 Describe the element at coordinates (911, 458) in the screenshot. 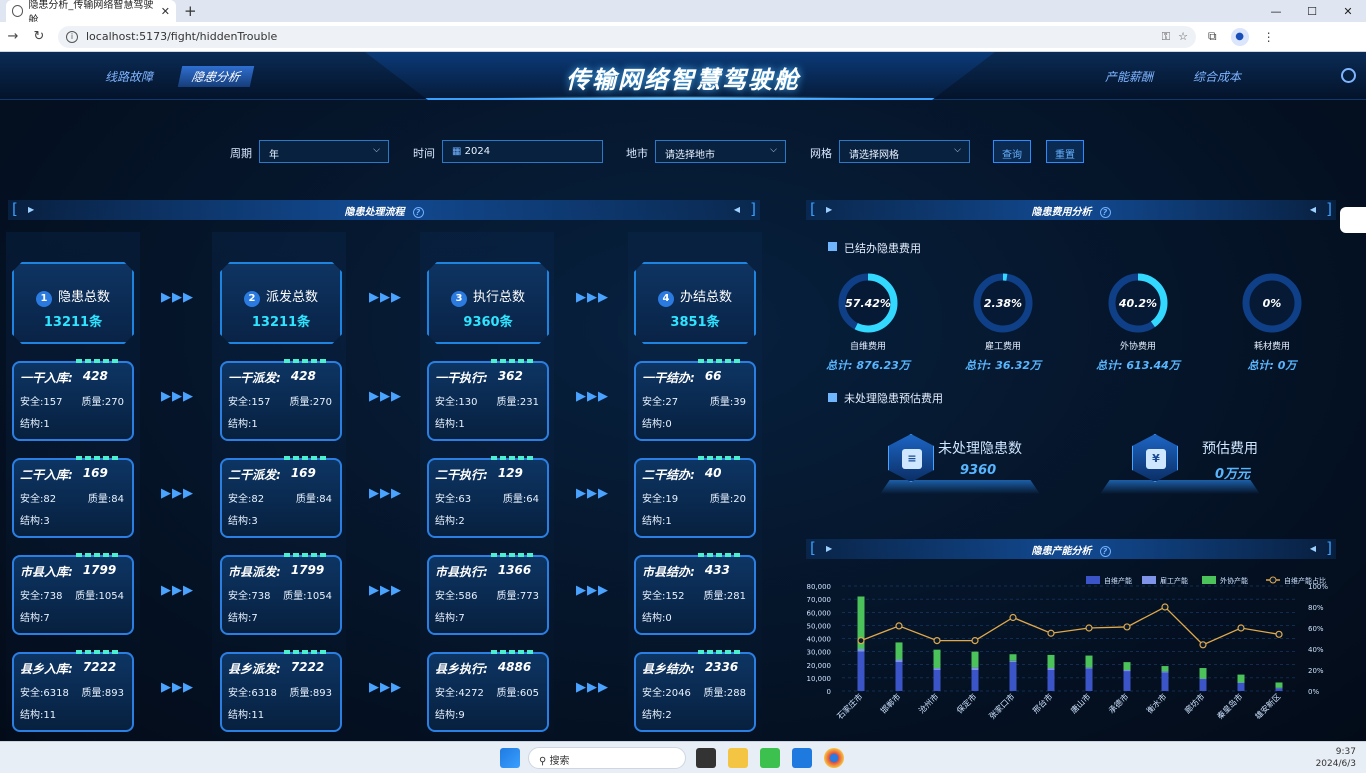

I see `document-icon: ≡` at that location.